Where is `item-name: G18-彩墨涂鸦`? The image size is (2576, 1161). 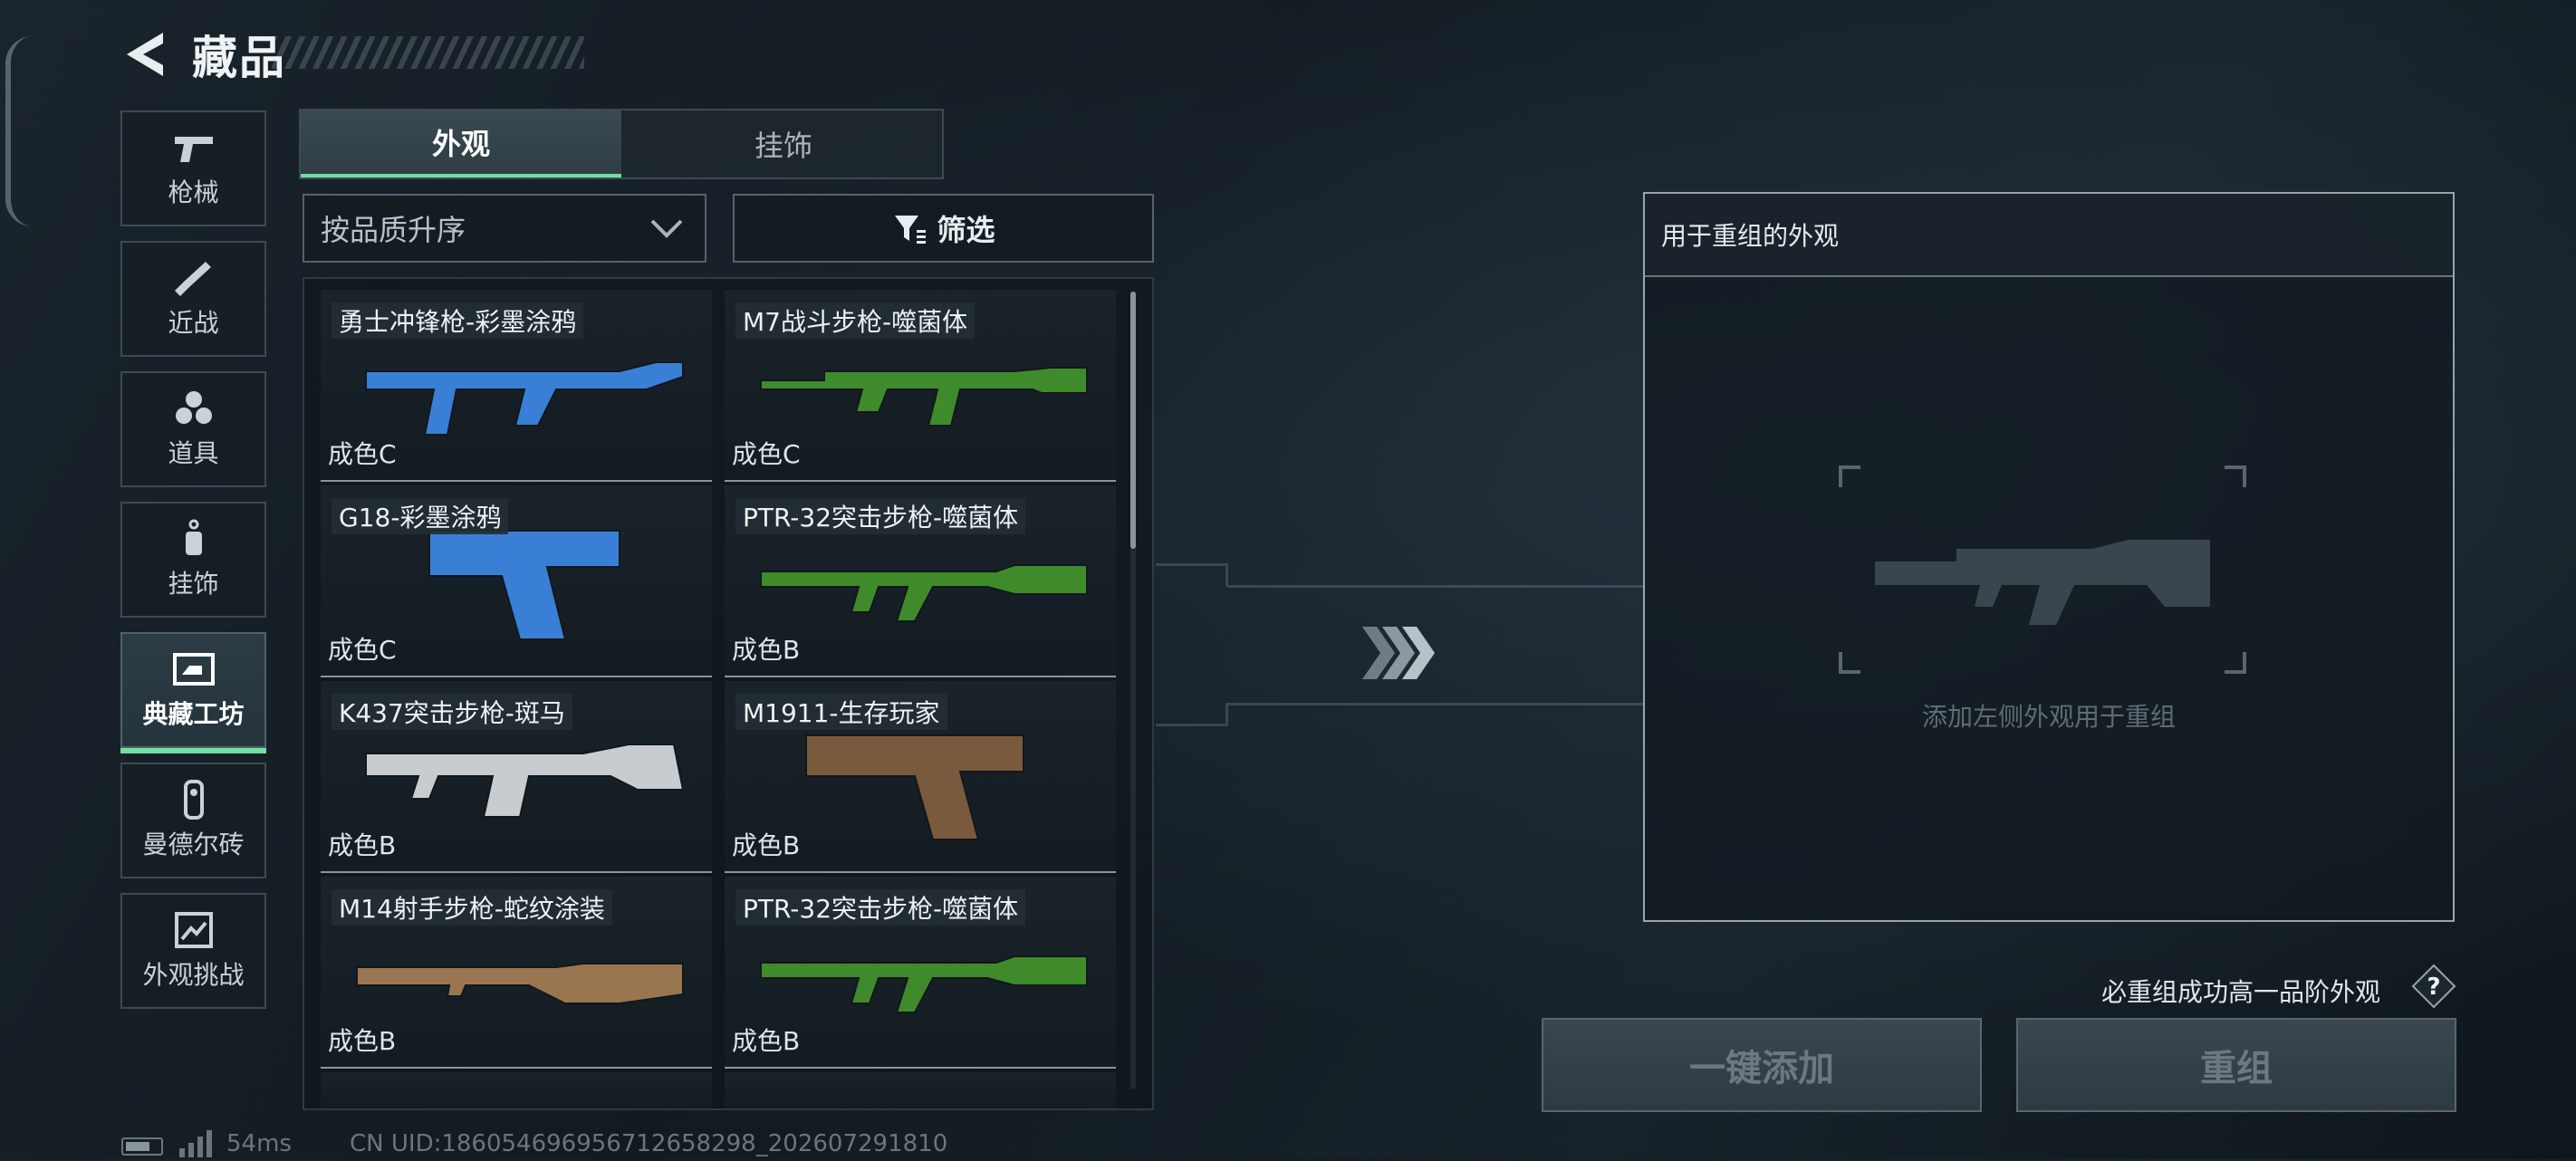
item-name: G18-彩墨涂鸦 is located at coordinates (420, 516).